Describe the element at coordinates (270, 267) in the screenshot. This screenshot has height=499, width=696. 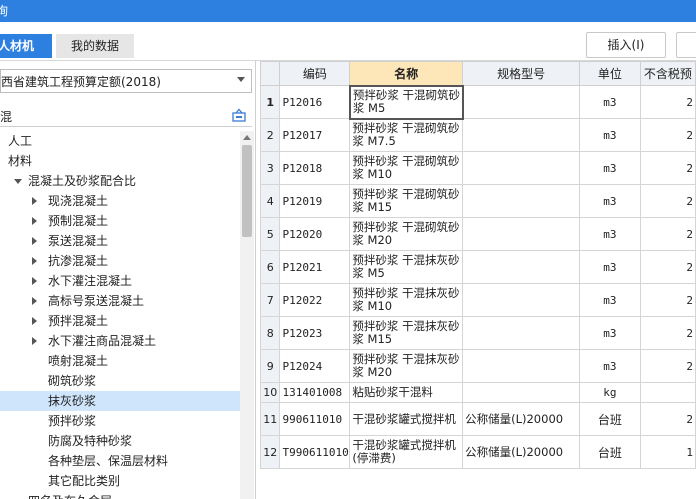
I see `row-index-cell: 6` at that location.